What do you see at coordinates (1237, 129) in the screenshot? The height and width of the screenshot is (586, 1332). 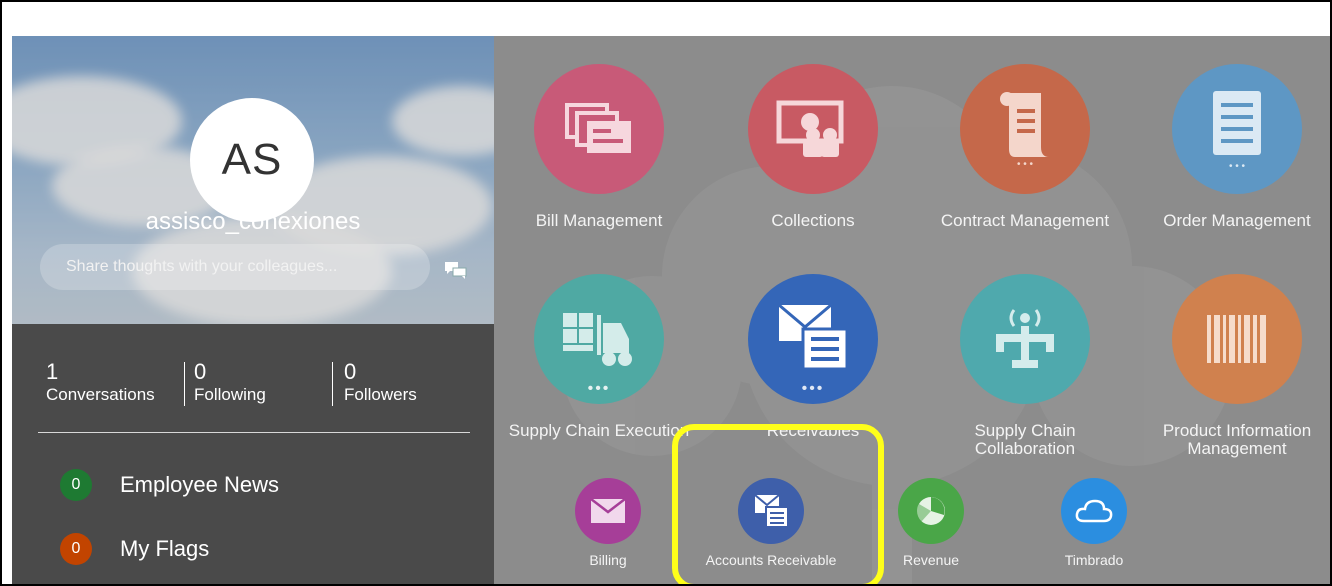 I see `document-list-icon: • • •` at bounding box center [1237, 129].